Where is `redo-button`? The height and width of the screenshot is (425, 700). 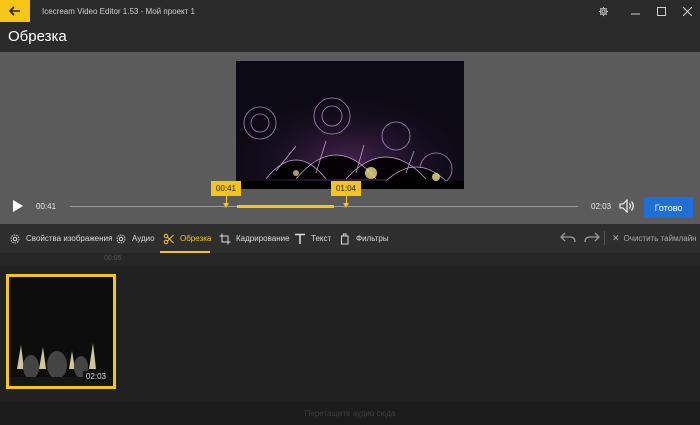 redo-button is located at coordinates (592, 240).